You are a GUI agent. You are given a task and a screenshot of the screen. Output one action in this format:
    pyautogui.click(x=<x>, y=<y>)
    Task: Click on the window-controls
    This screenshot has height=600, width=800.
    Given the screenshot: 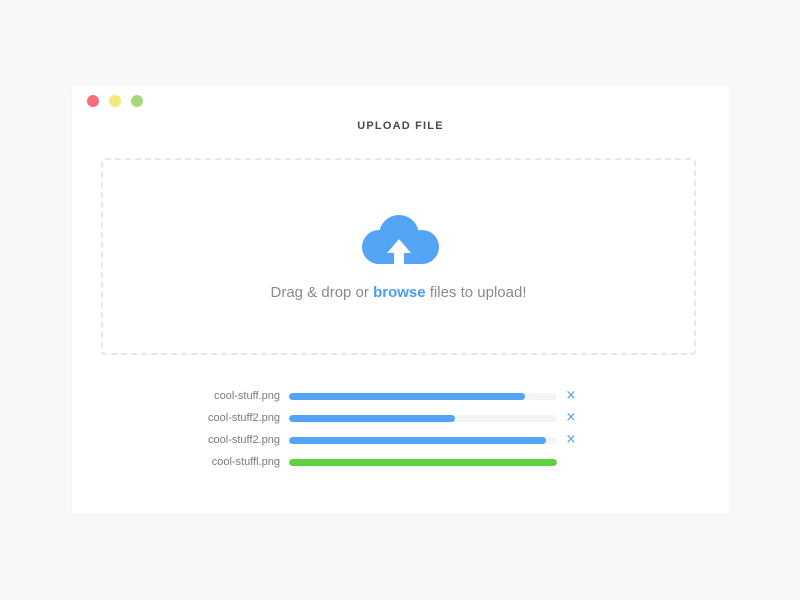 What is the action you would take?
    pyautogui.click(x=115, y=101)
    